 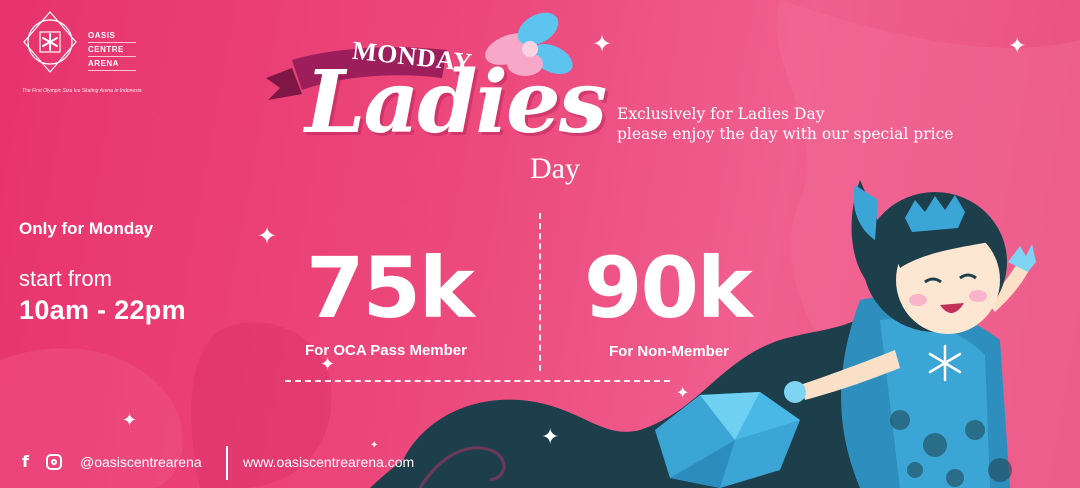 I want to click on opening-hours: 10am - 22pm, so click(x=102, y=310).